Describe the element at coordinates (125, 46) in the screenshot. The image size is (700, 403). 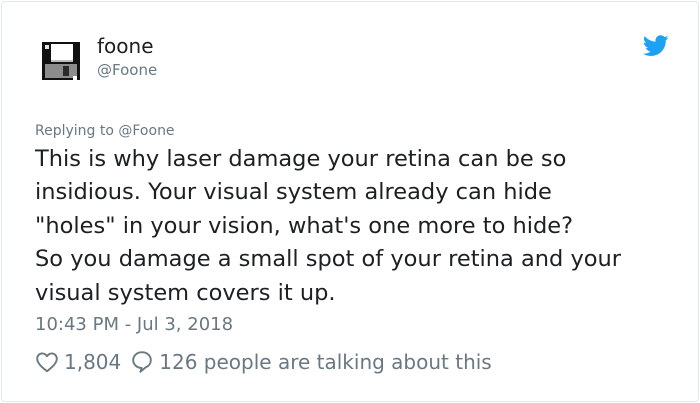
I see `author-display-name: foone` at that location.